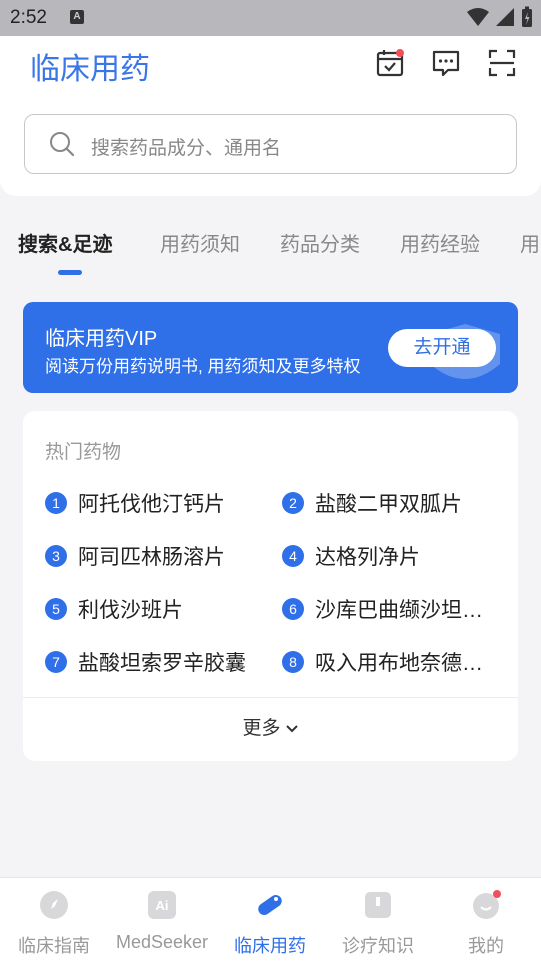 The height and width of the screenshot is (963, 541). I want to click on nav-label: 临床指南, so click(54, 946).